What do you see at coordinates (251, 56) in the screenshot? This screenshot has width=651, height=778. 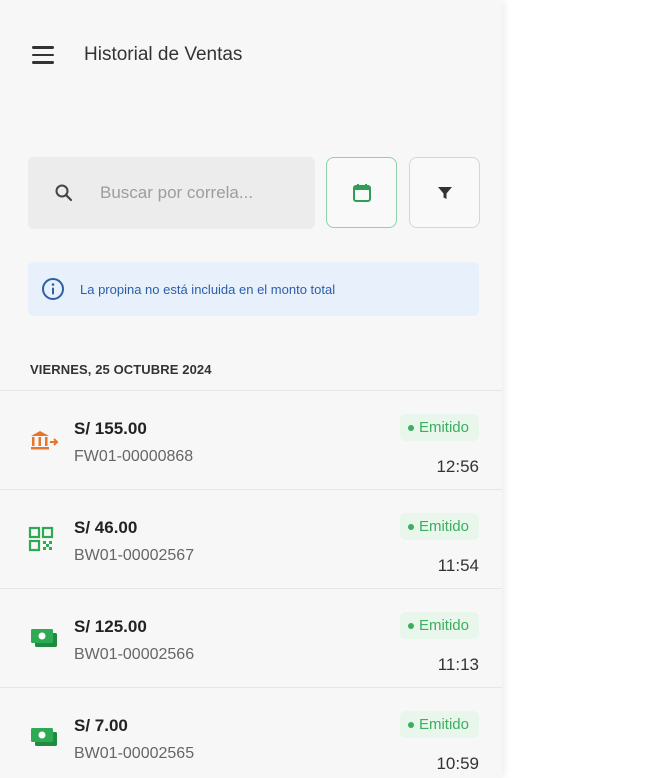 I see `app-bar: Historial de Ventas` at bounding box center [251, 56].